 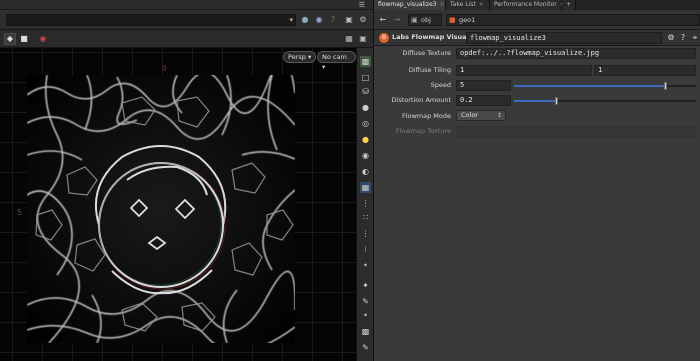 What do you see at coordinates (164, 68) in the screenshot?
I see `grid-label: 0` at bounding box center [164, 68].